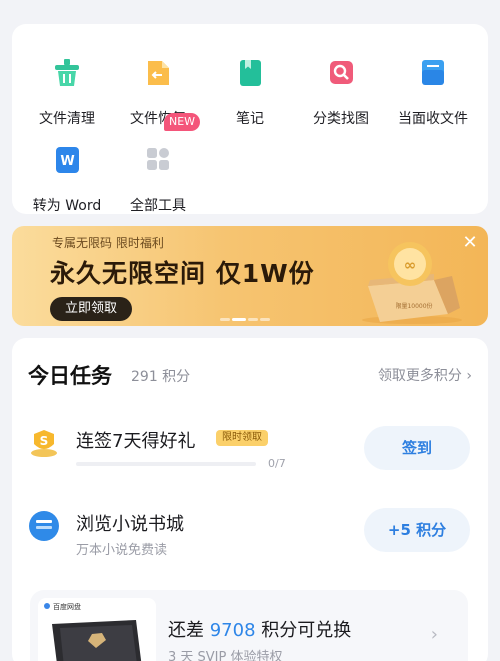  I want to click on task-subtitle: 万本小说免费读, so click(122, 550).